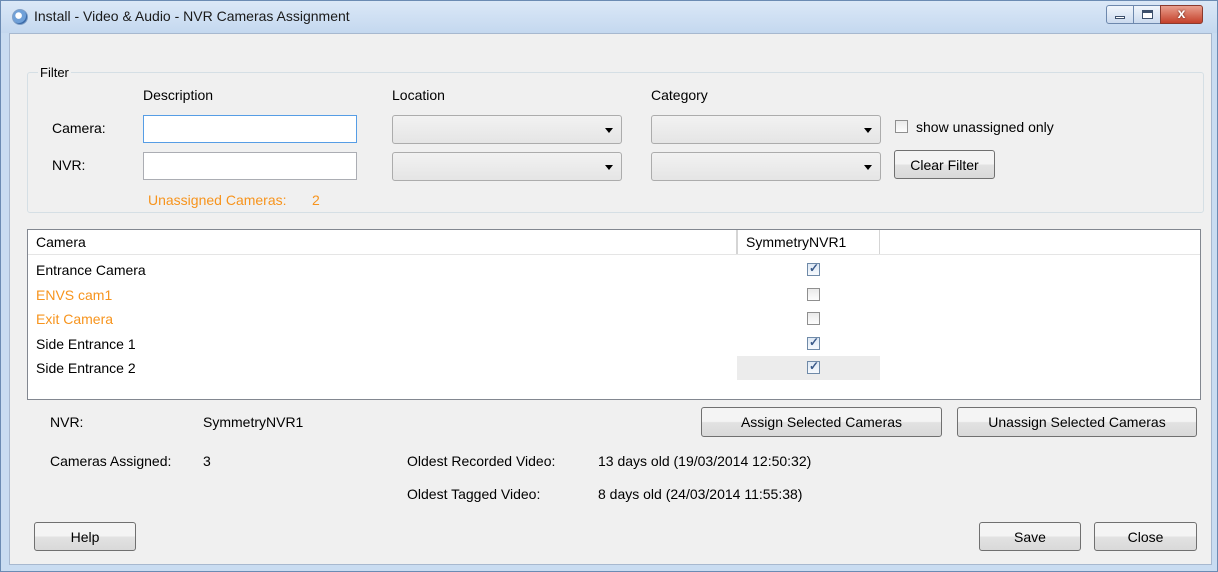 Image resolution: width=1218 pixels, height=572 pixels. Describe the element at coordinates (614, 295) in the screenshot. I see `table-row: ENVS cam1` at that location.